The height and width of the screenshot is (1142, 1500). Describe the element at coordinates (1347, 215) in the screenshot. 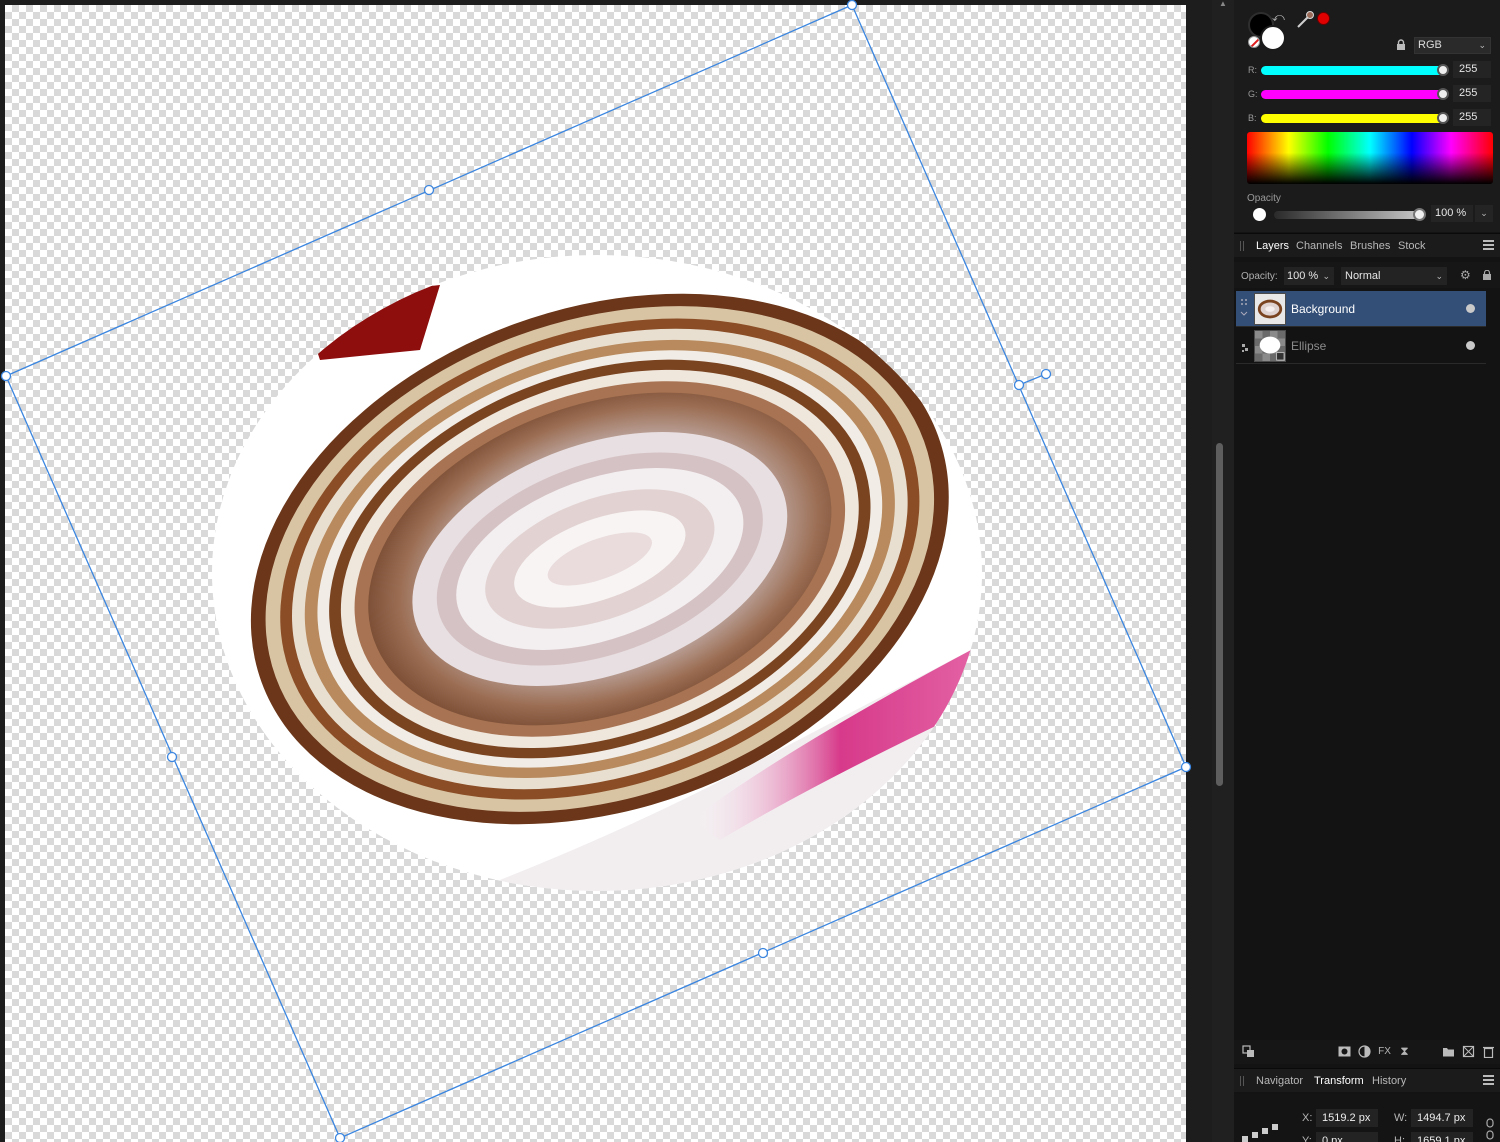

I see `opacity-slider` at that location.